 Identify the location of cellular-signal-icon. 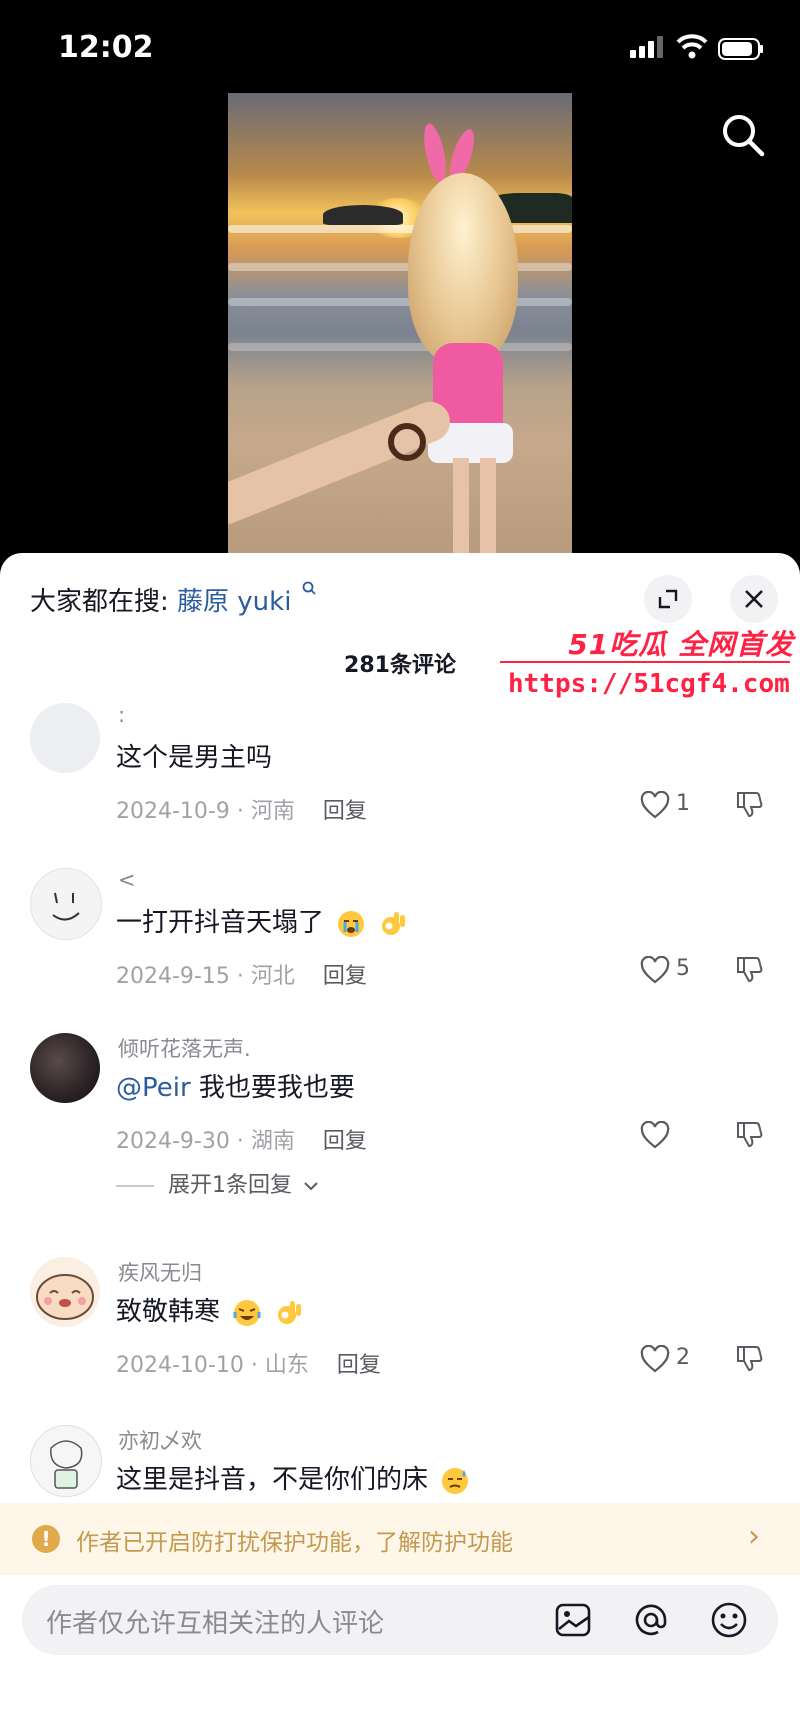
(646, 47).